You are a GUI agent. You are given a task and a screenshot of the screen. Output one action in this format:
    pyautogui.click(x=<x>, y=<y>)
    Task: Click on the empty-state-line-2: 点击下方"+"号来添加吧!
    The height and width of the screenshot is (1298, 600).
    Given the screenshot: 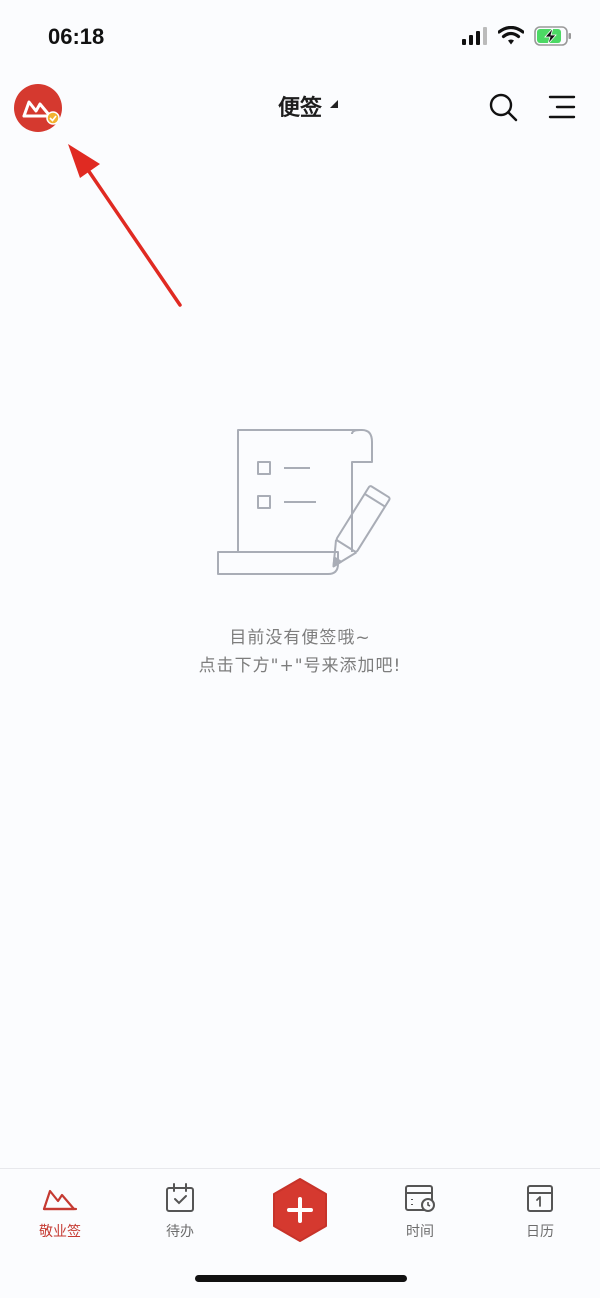 What is the action you would take?
    pyautogui.click(x=300, y=666)
    